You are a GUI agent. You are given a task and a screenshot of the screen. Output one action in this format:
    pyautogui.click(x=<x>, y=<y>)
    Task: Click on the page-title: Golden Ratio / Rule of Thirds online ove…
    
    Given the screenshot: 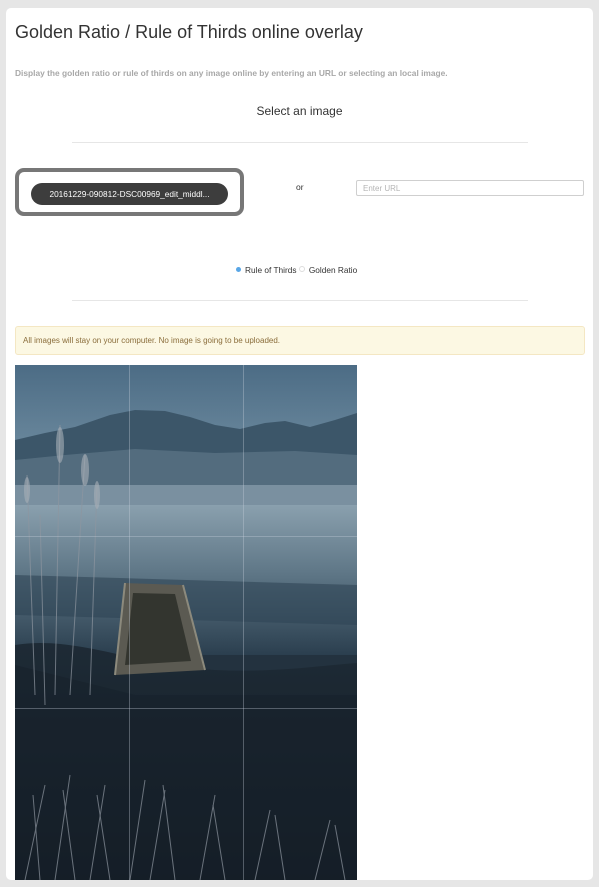 What is the action you would take?
    pyautogui.click(x=189, y=32)
    